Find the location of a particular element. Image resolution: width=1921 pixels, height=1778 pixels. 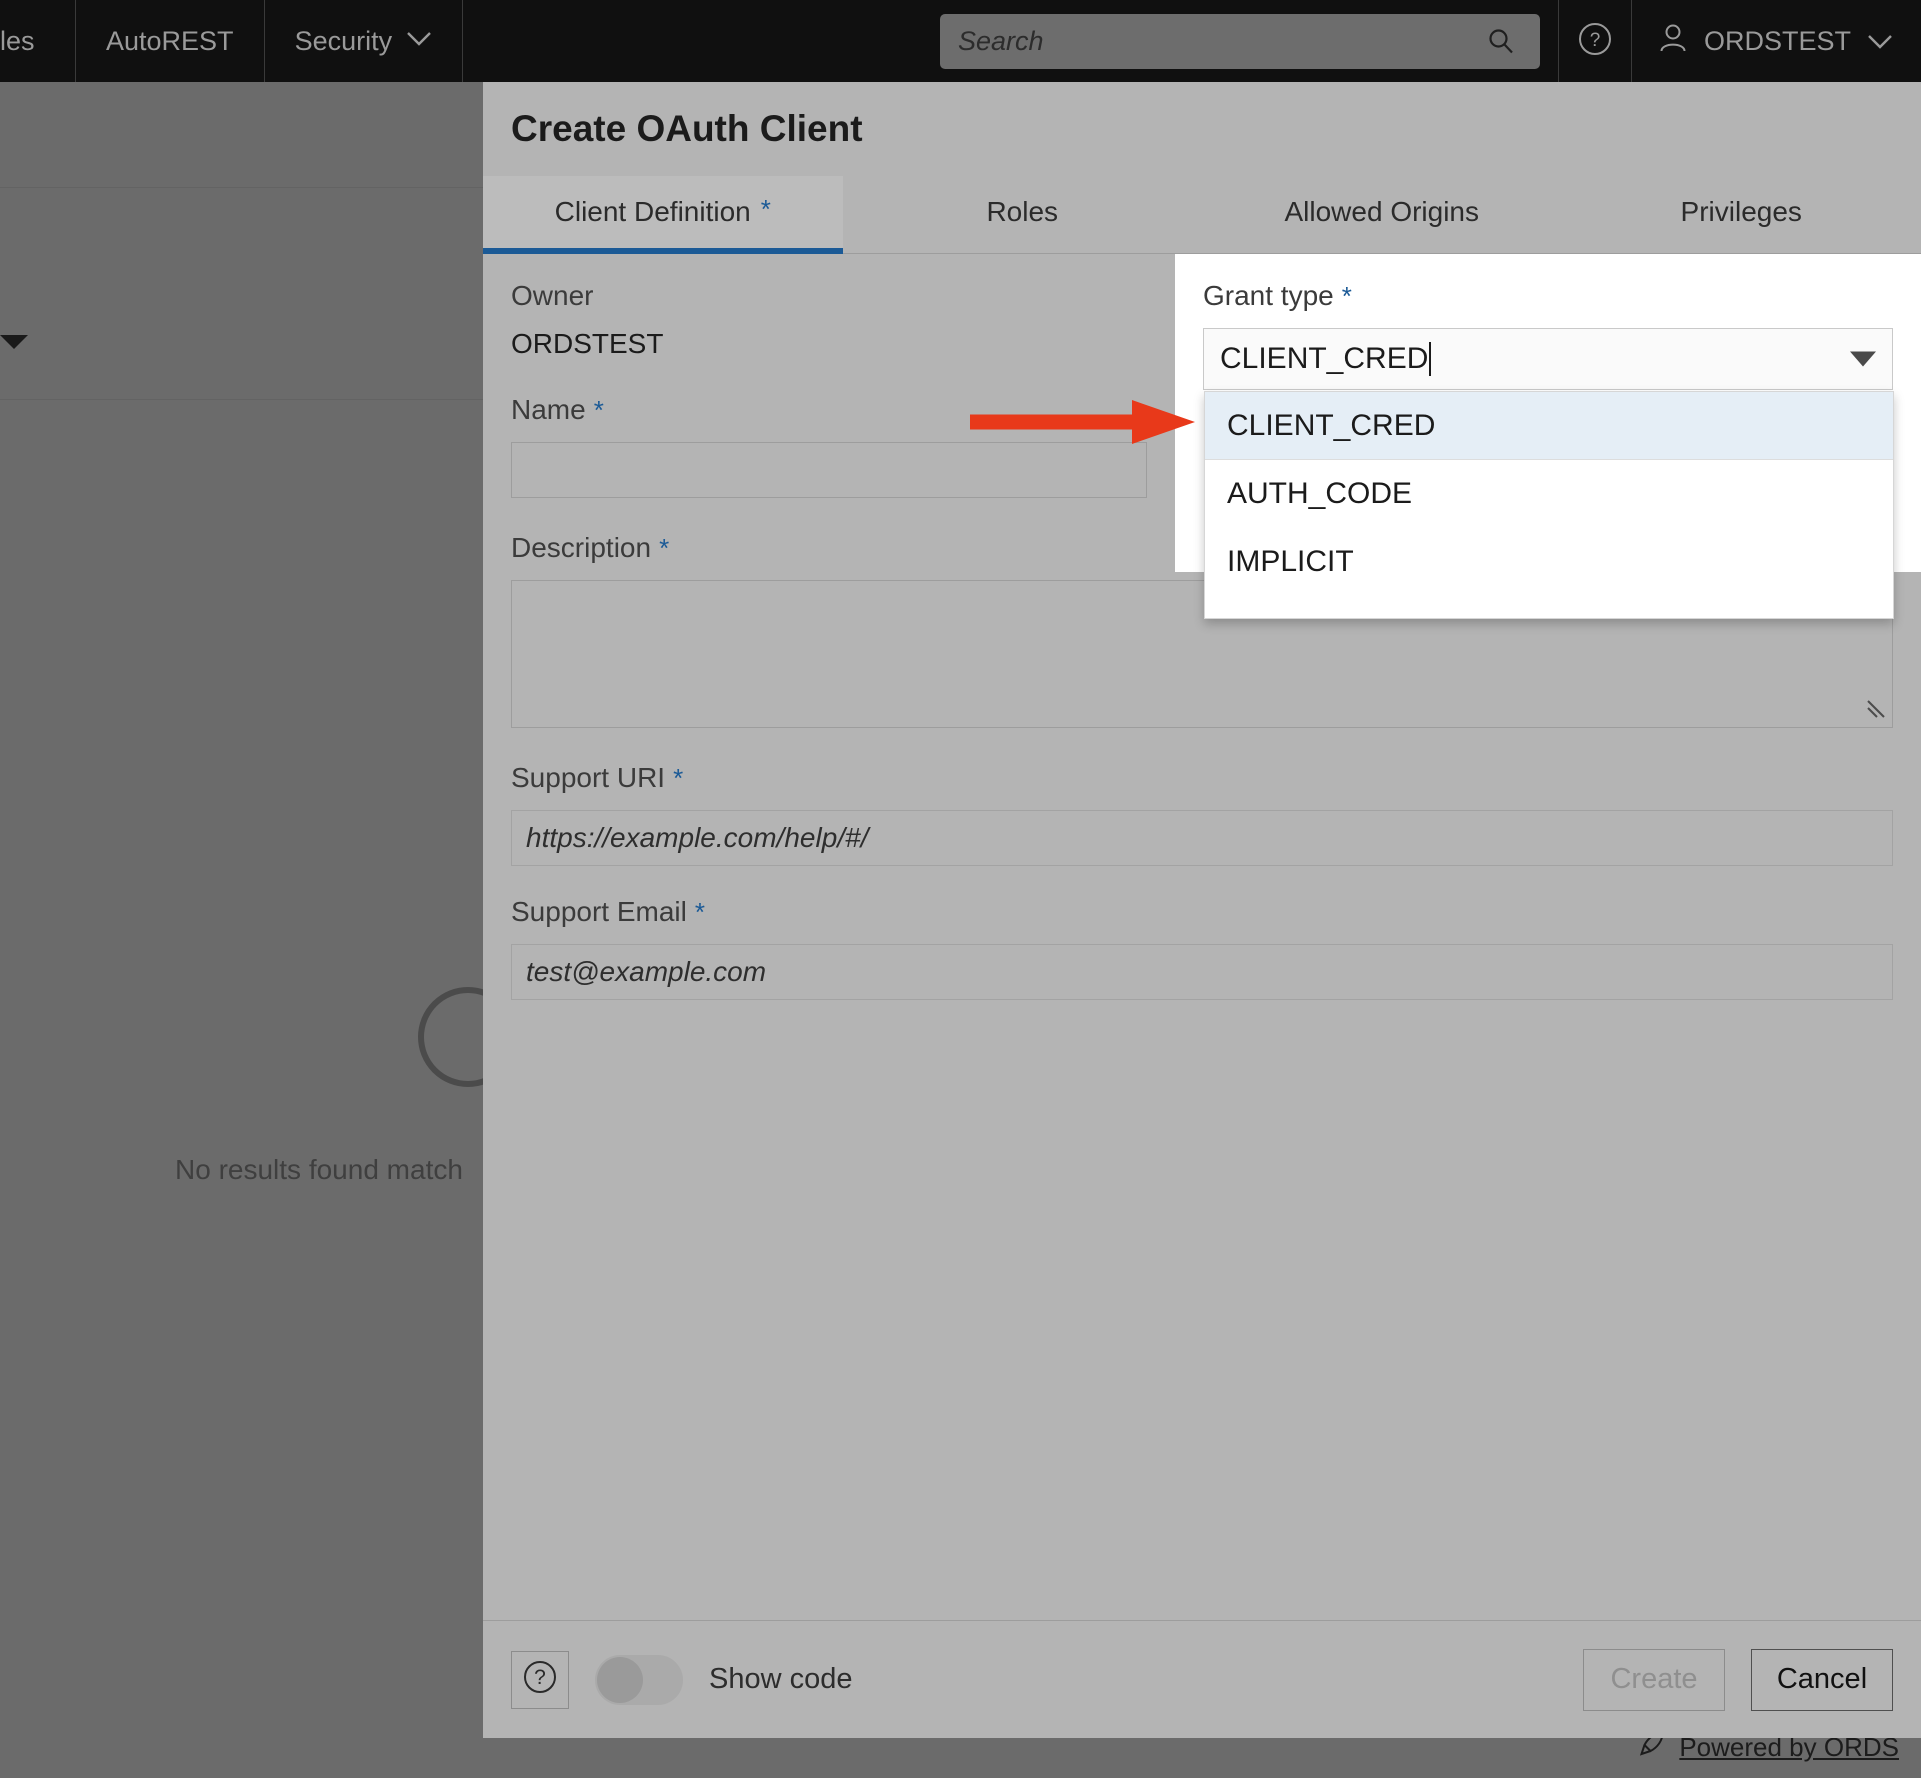

resize-handle-icon is located at coordinates (1876, 711).